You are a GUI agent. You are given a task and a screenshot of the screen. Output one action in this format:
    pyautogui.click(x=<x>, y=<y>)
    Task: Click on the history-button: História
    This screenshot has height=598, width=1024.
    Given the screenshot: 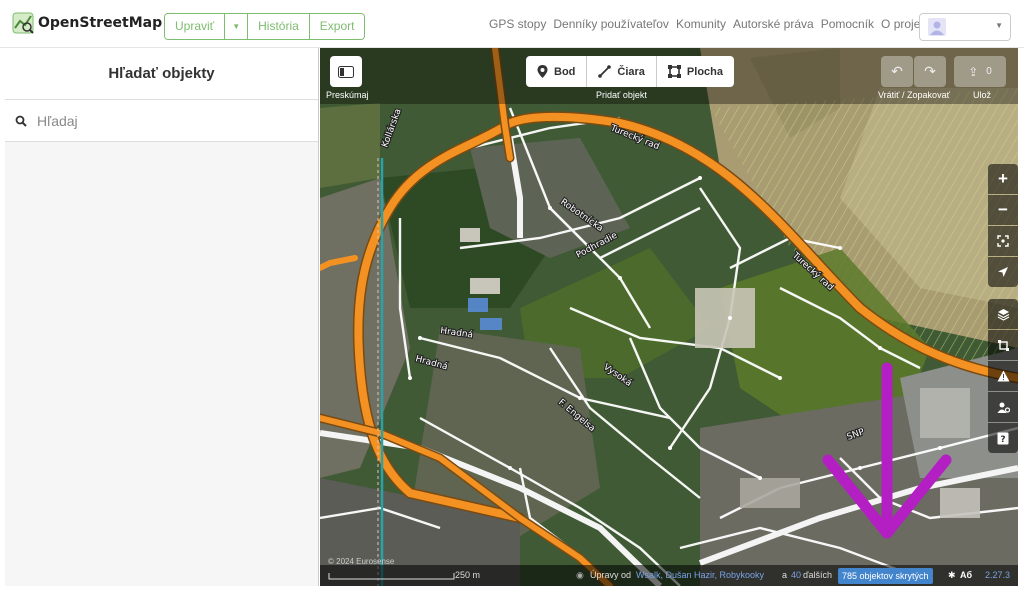 What is the action you would take?
    pyautogui.click(x=279, y=26)
    